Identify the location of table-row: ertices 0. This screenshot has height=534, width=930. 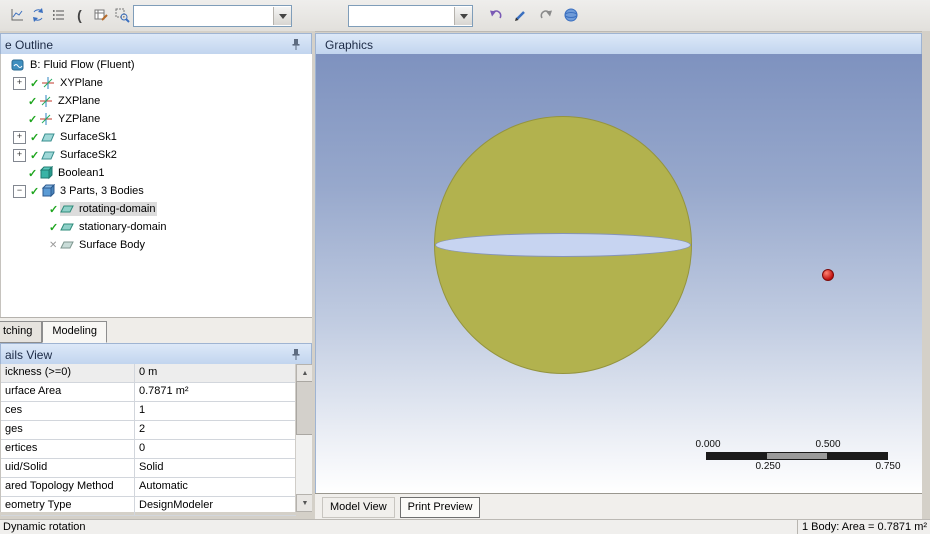
(148, 449).